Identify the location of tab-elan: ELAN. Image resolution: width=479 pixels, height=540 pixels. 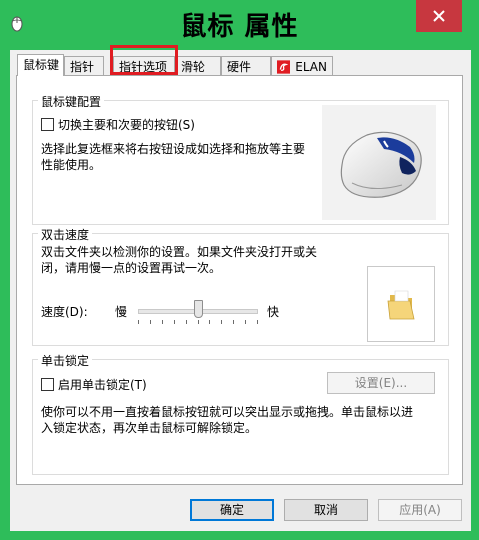
(302, 66).